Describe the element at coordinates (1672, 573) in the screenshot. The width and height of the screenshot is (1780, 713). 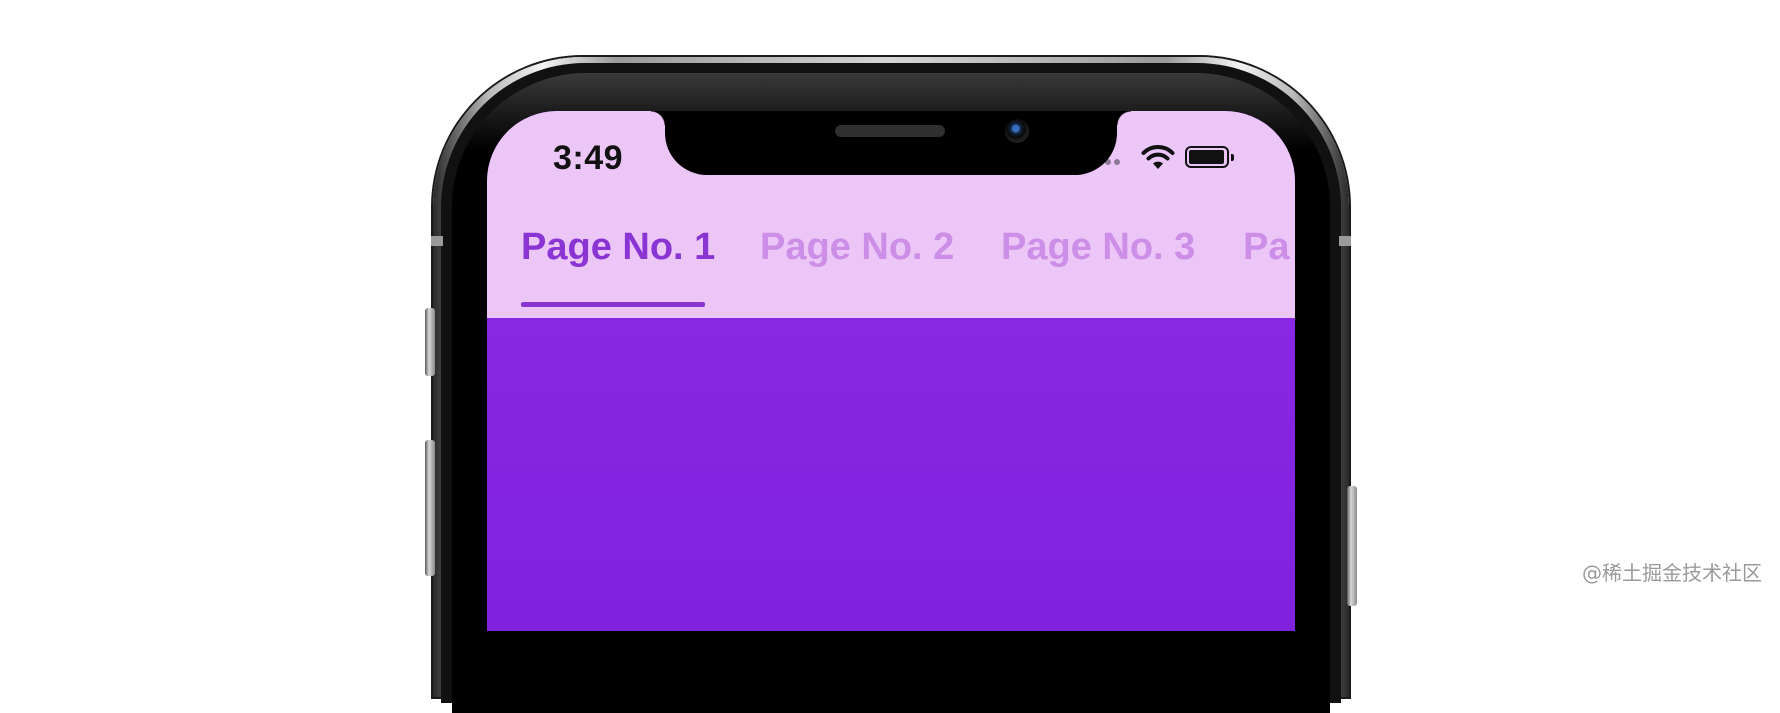
I see `watermark: @稀土掘金技术社区` at that location.